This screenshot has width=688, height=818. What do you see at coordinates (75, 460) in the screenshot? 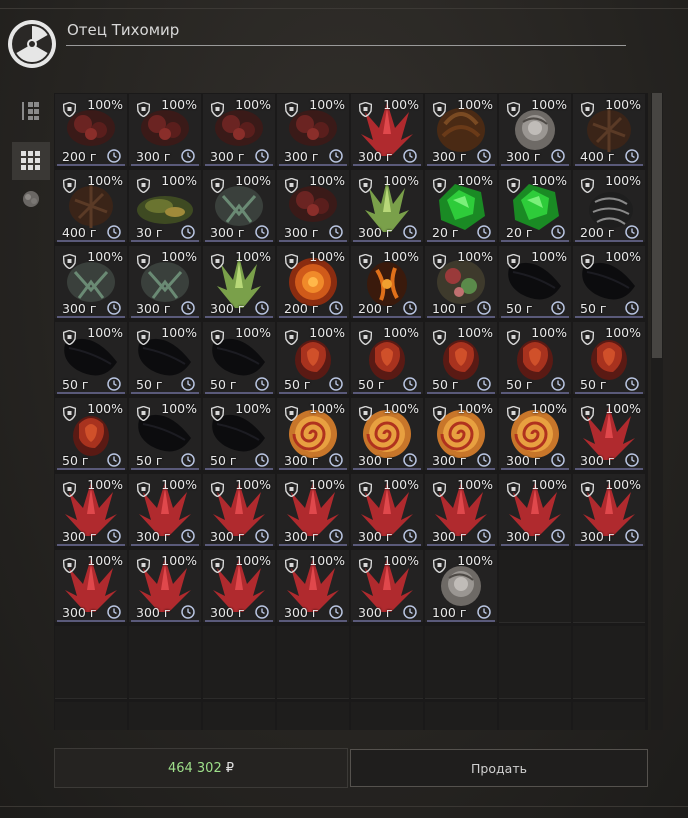
I see `item-weight: 50 г` at bounding box center [75, 460].